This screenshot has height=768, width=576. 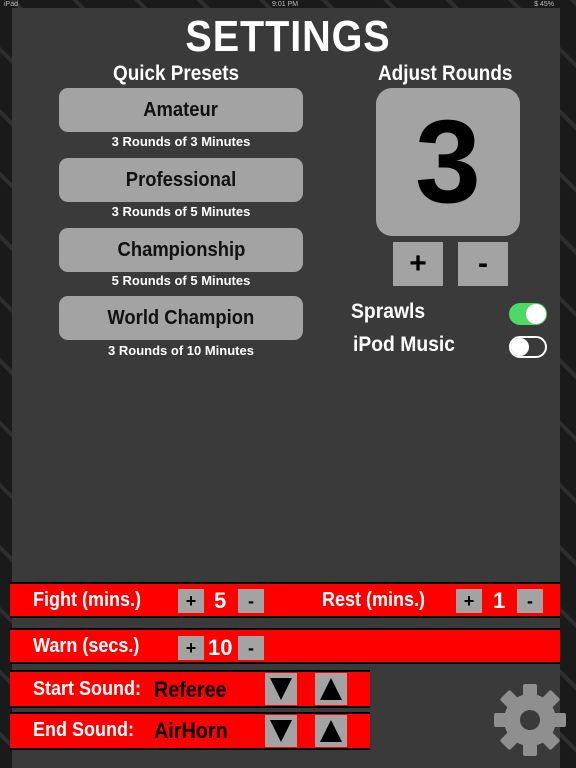 I want to click on preset-championship-description: 5 Rounds of 5 Minutes, so click(x=181, y=280).